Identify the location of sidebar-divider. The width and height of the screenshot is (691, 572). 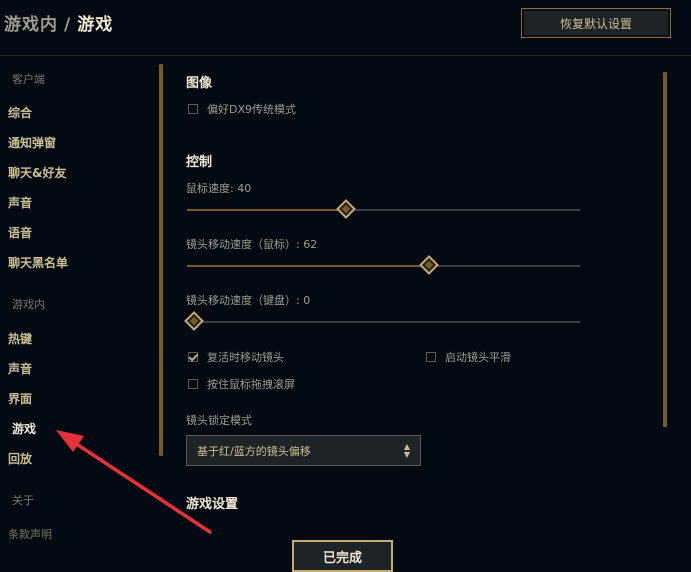
(161, 260).